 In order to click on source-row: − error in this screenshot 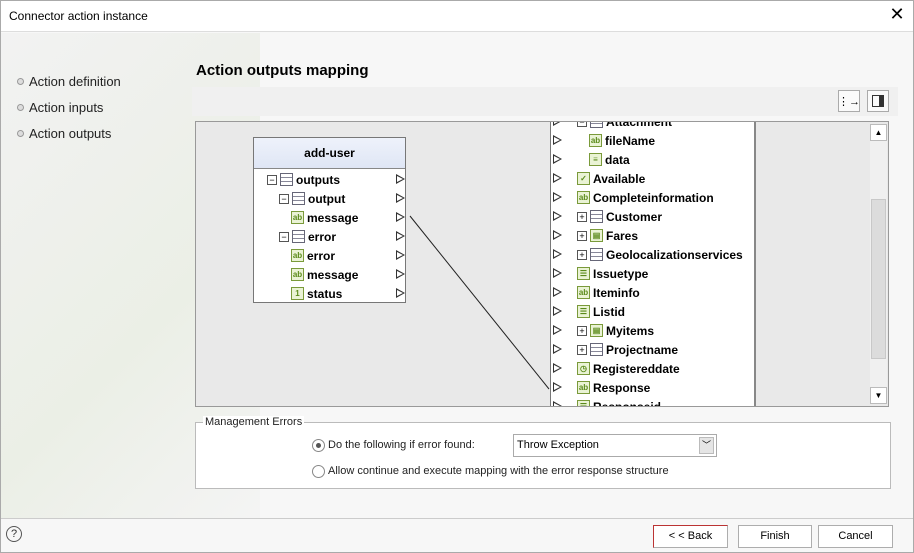, I will do `click(307, 236)`.